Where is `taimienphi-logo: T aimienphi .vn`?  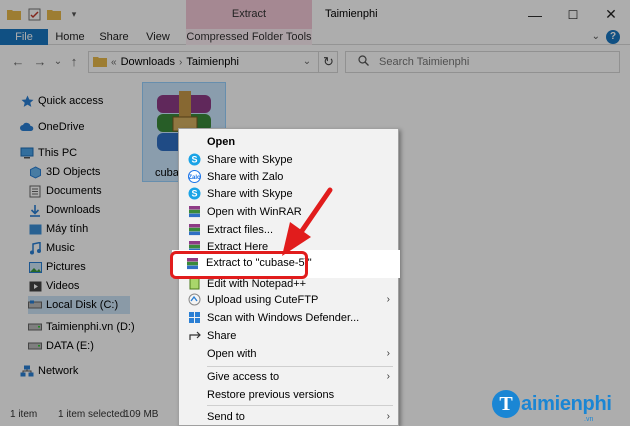
taimienphi-logo: T aimienphi .vn is located at coordinates (552, 406).